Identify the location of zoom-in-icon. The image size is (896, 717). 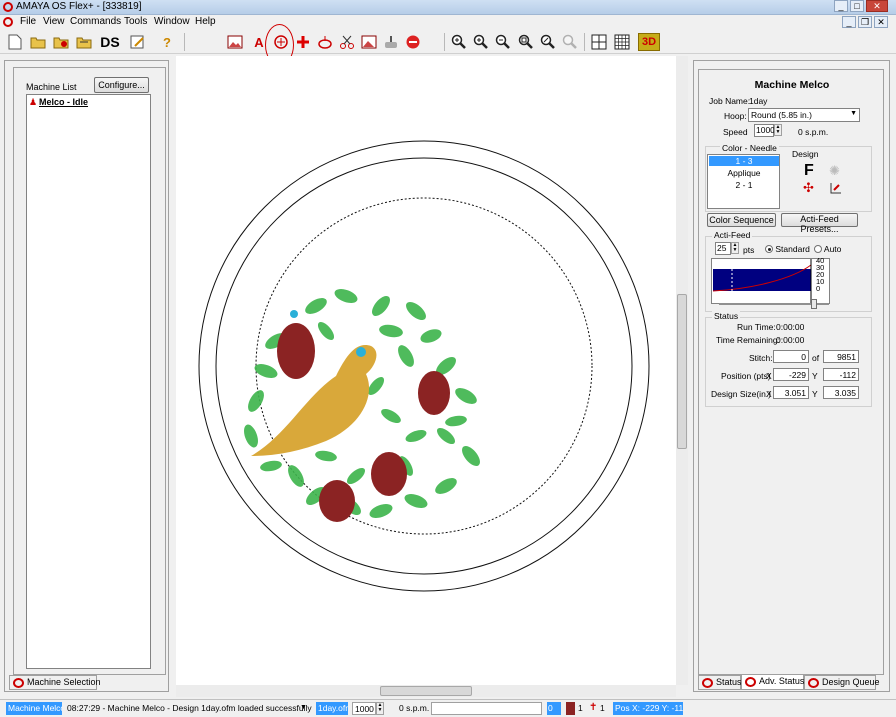
(459, 42).